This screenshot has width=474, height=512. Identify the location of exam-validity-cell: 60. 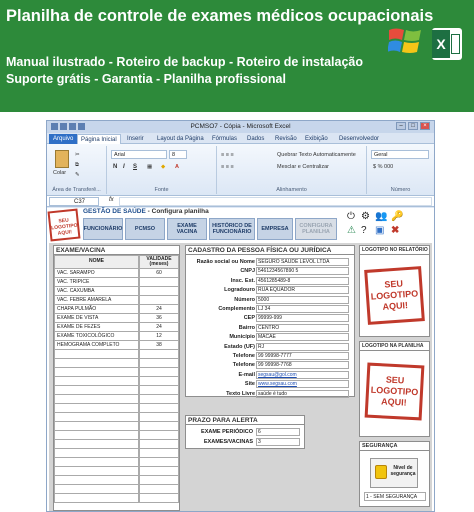
(159, 273).